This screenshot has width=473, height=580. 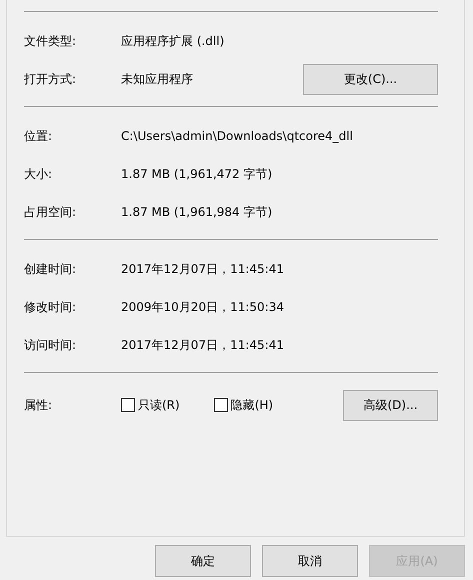 What do you see at coordinates (173, 41) in the screenshot?
I see `field-value: 应用程序扩展 (.dll)` at bounding box center [173, 41].